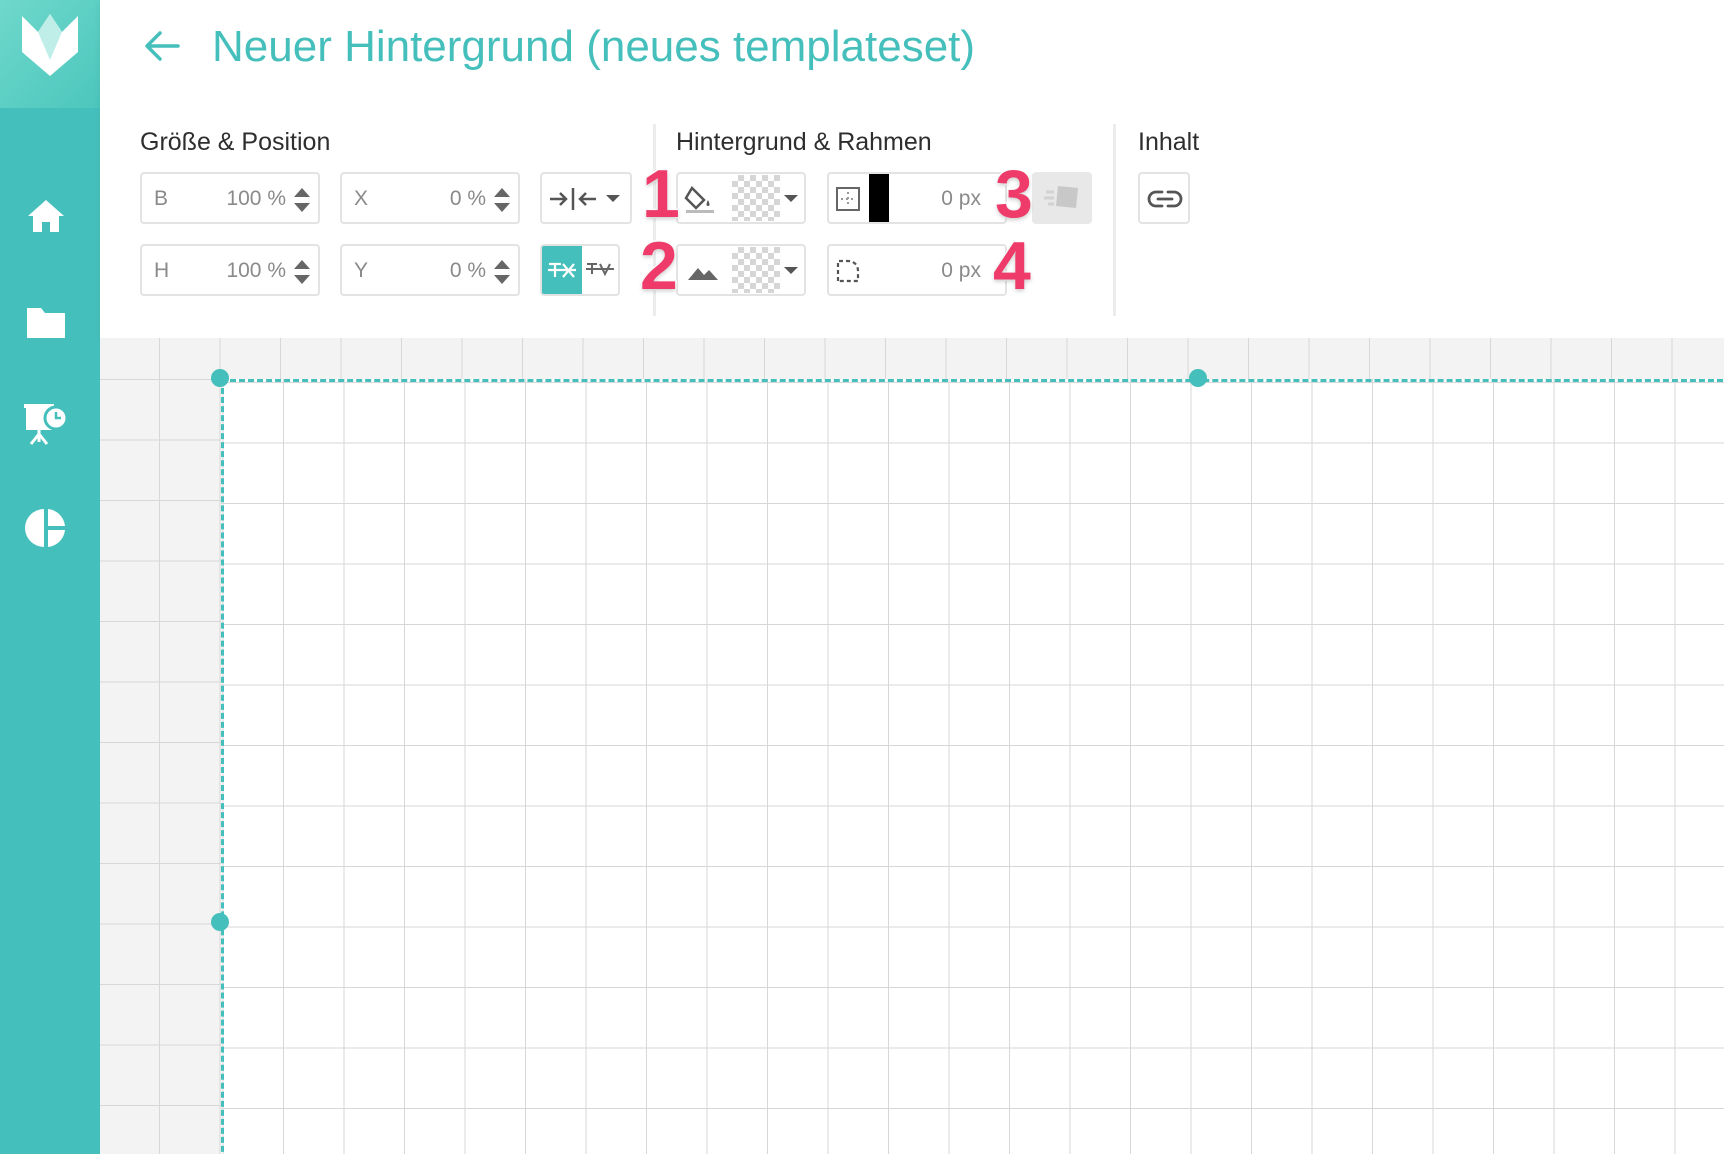 The height and width of the screenshot is (1154, 1724). What do you see at coordinates (661, 194) in the screenshot?
I see `marker-badge-1: 1` at bounding box center [661, 194].